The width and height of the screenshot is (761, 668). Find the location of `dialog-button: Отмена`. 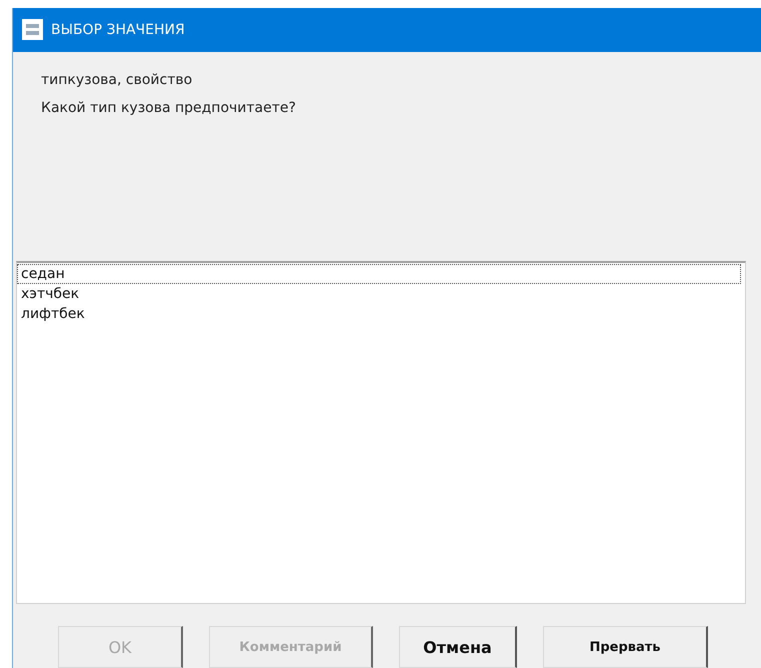

dialog-button: Отмена is located at coordinates (458, 647).